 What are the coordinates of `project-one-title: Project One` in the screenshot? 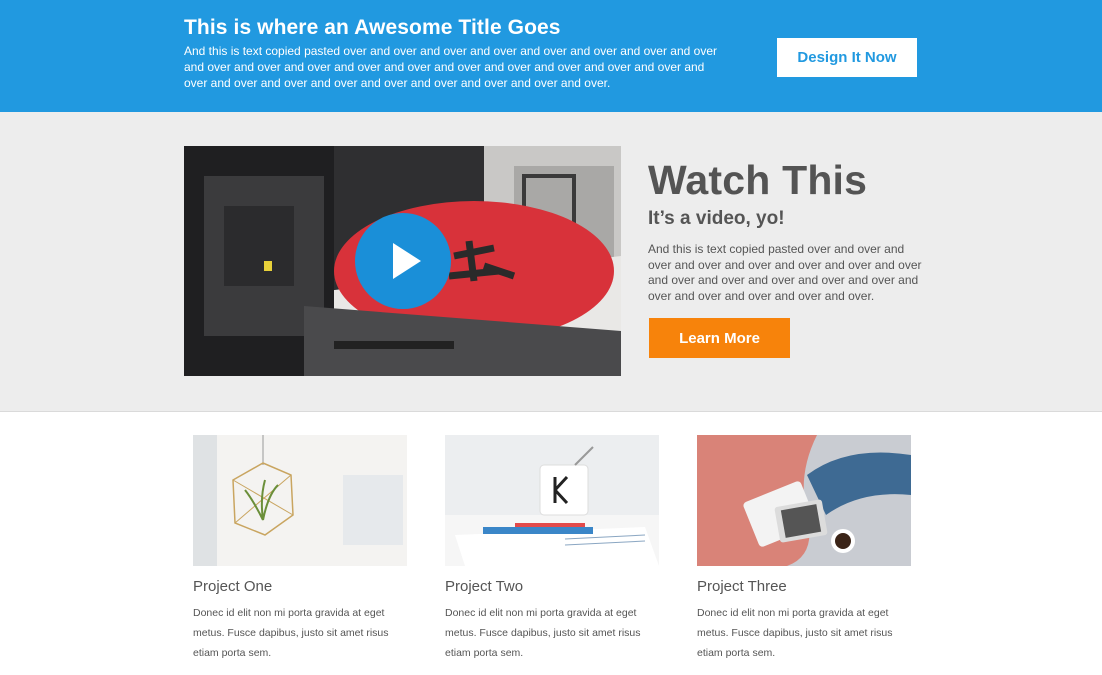 It's located at (300, 586).